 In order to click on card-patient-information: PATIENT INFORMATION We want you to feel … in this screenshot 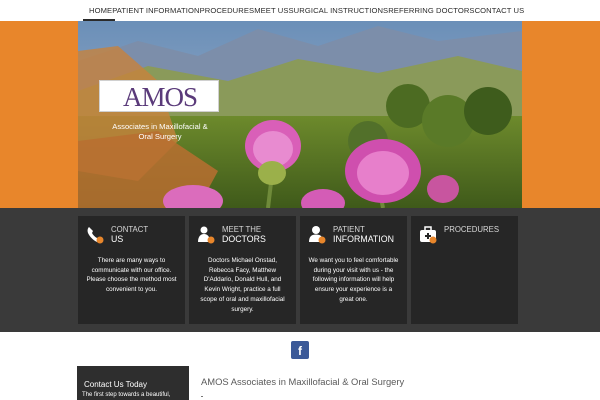, I will do `click(353, 270)`.